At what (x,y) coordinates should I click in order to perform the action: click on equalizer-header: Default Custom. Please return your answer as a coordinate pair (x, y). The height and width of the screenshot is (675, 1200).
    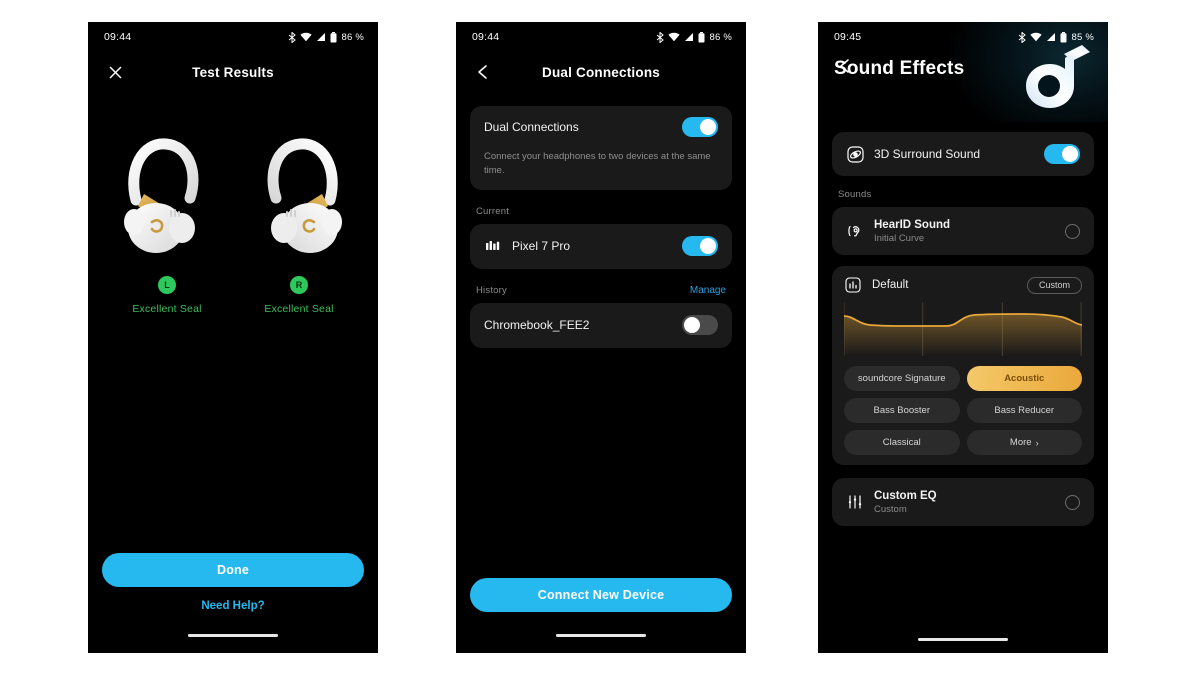
    Looking at the image, I should click on (963, 289).